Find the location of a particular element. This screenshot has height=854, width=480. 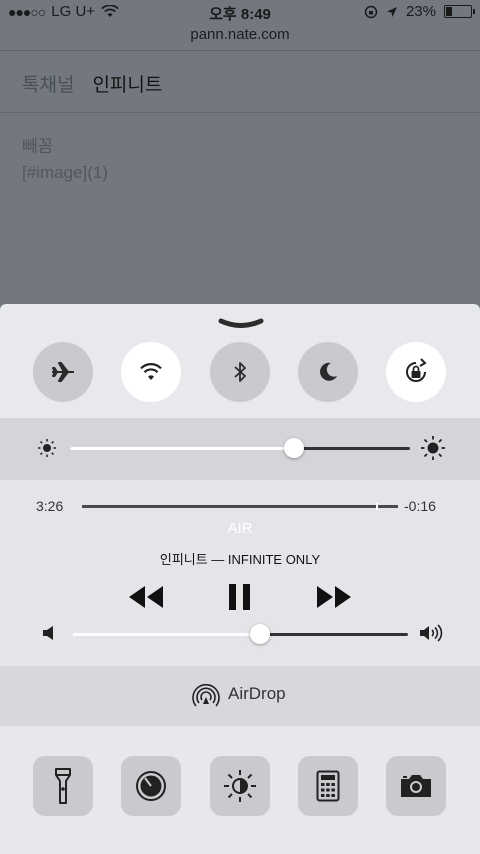

transport-controls is located at coordinates (240, 597).